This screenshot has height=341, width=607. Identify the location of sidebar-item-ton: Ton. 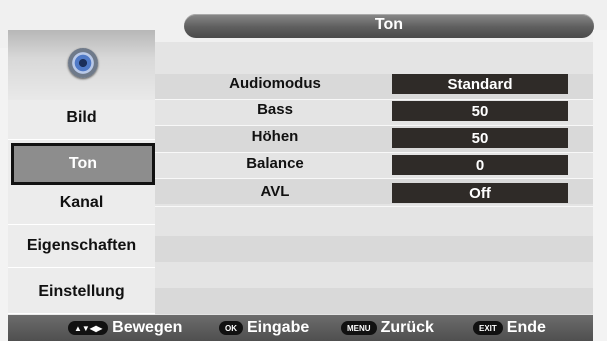
(83, 164).